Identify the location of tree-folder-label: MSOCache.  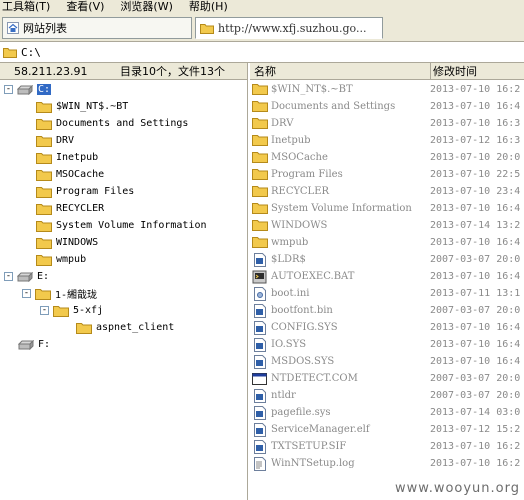
(80, 174).